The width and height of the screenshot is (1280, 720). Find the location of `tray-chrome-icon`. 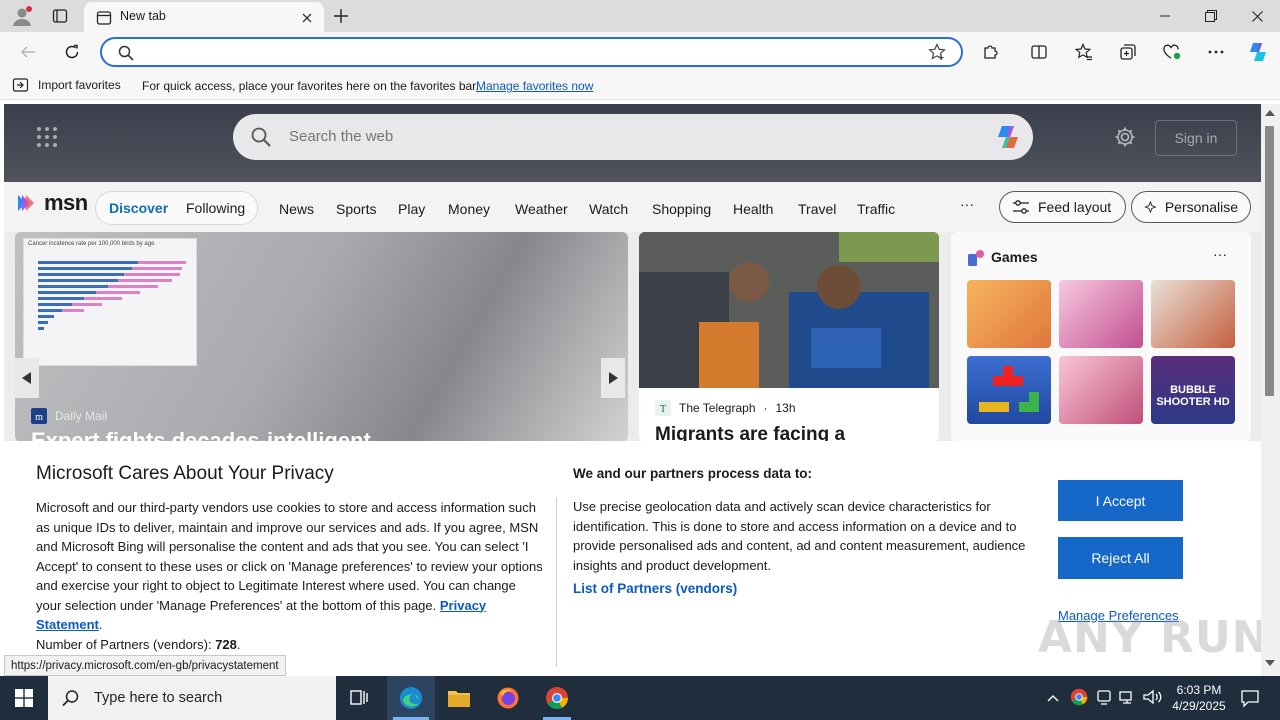

tray-chrome-icon is located at coordinates (1079, 697).